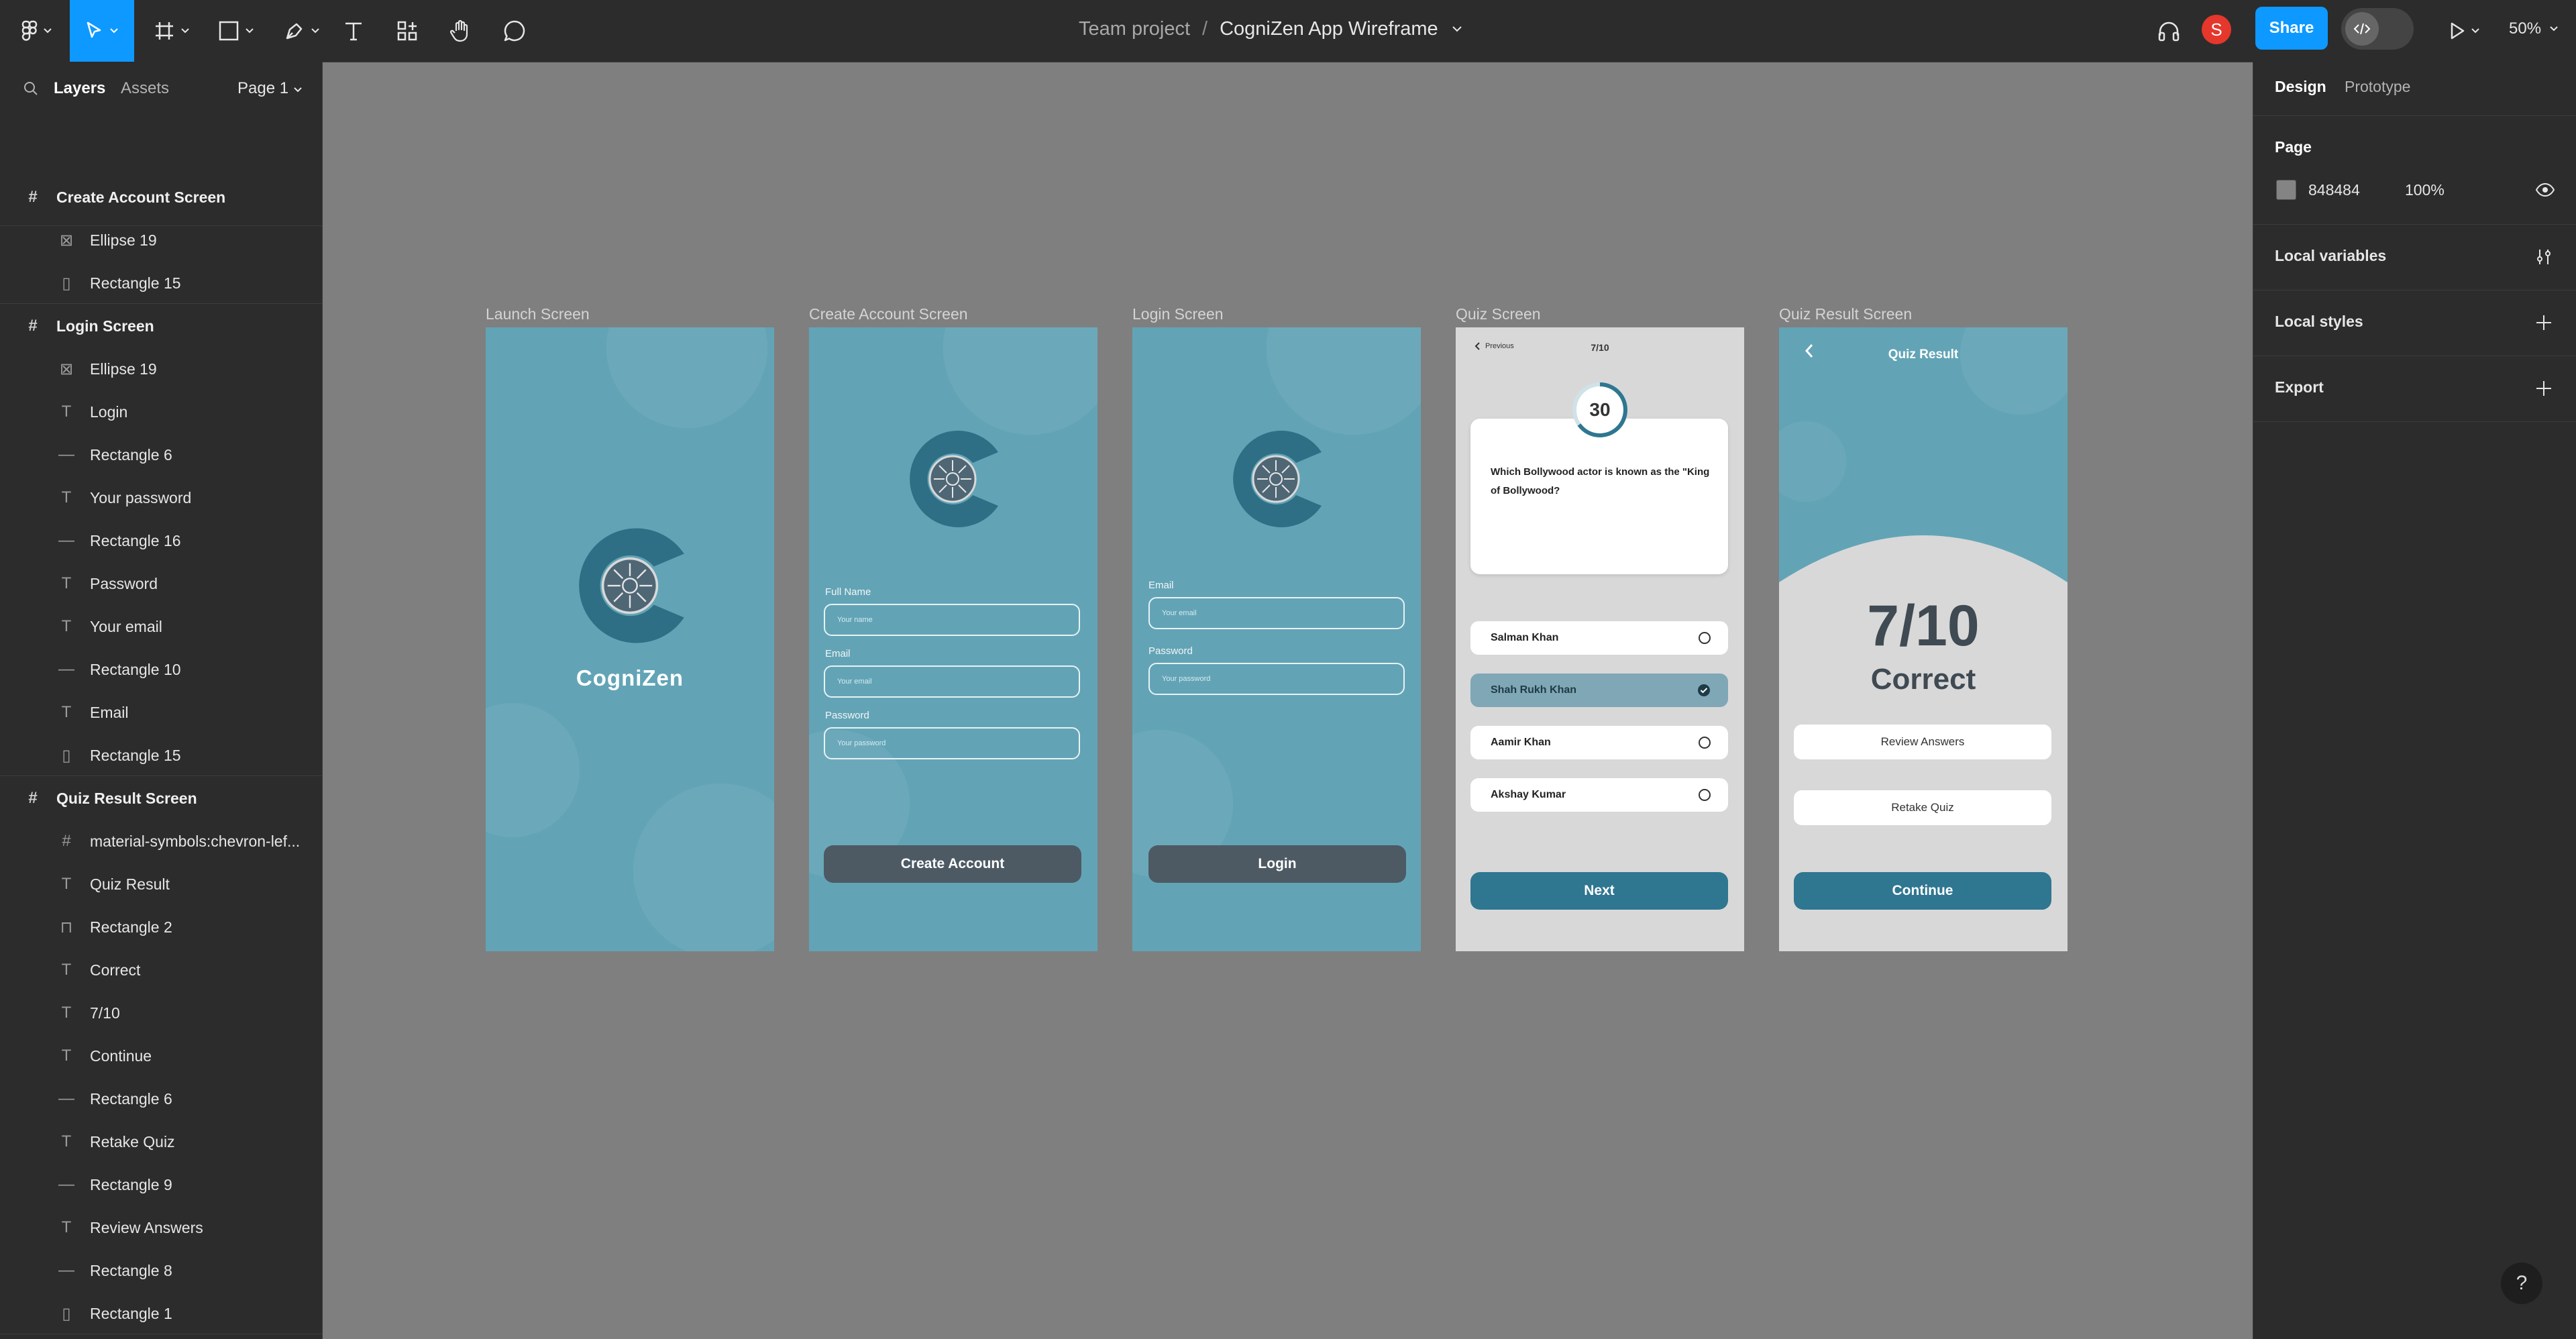 The image size is (2576, 1339). What do you see at coordinates (161, 884) in the screenshot?
I see `layer-row: T Quiz Result` at bounding box center [161, 884].